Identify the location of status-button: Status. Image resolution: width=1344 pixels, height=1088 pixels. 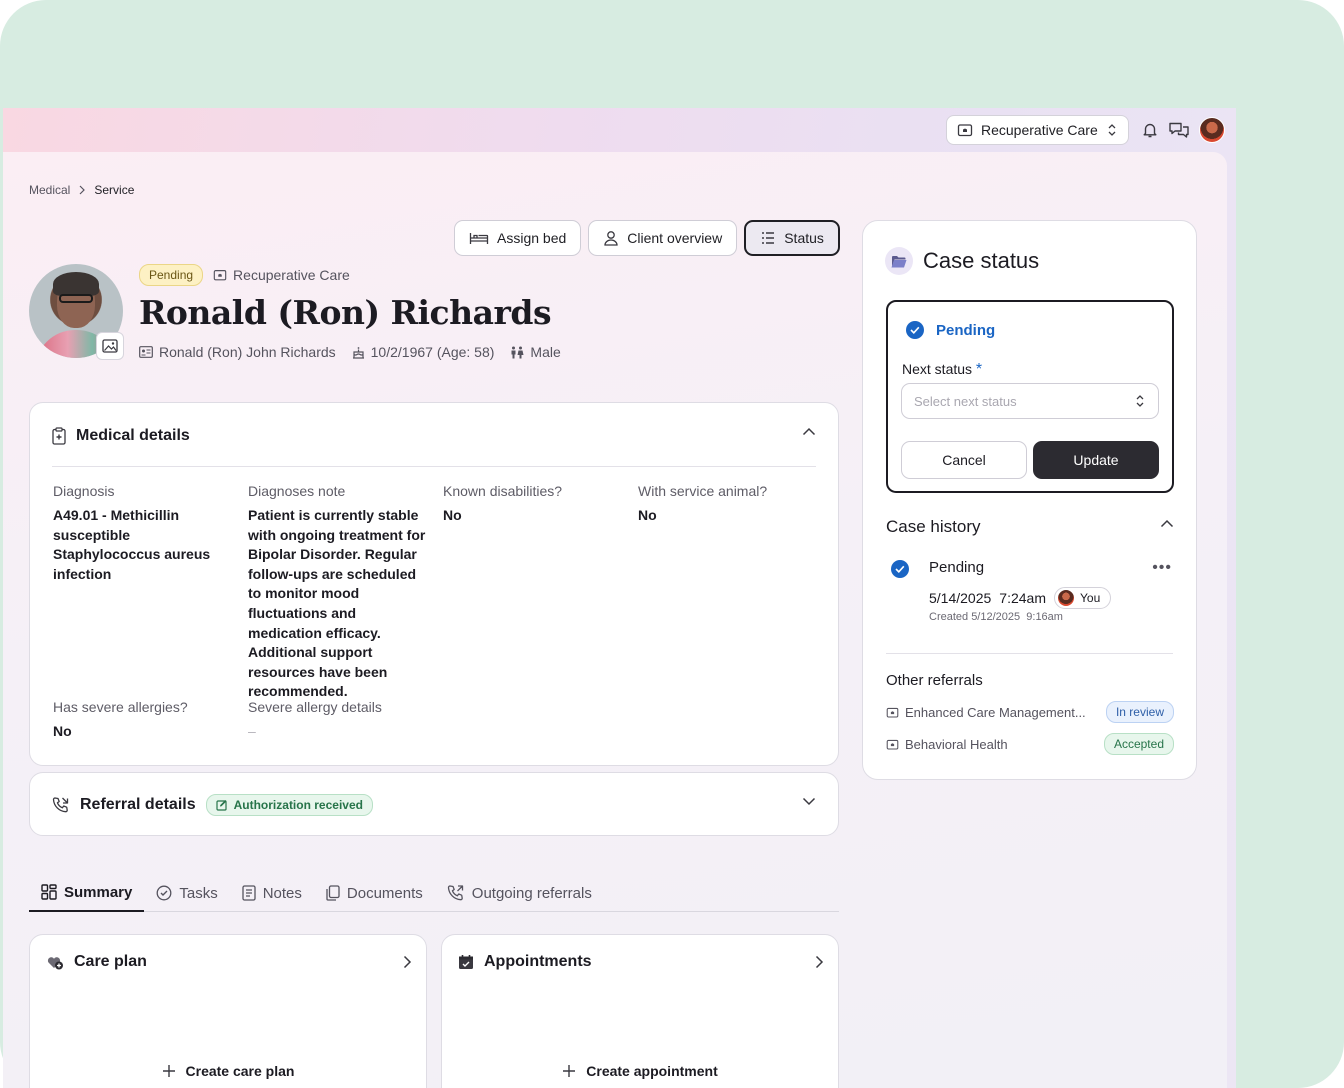
(792, 238).